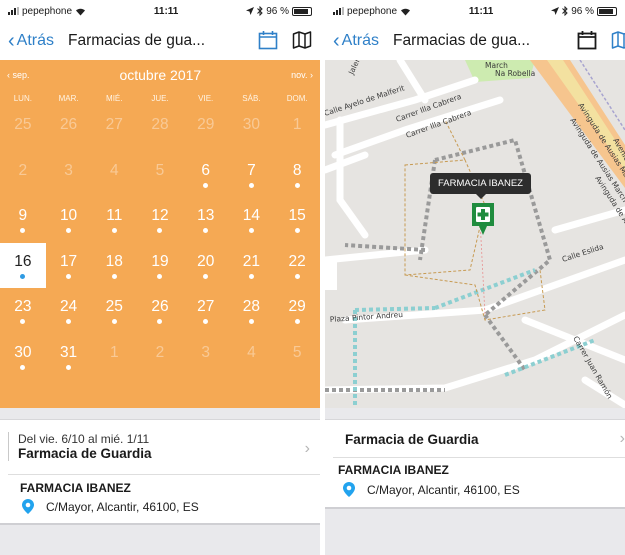 The height and width of the screenshot is (555, 625). Describe the element at coordinates (297, 175) in the screenshot. I see `day-cell: 8` at that location.